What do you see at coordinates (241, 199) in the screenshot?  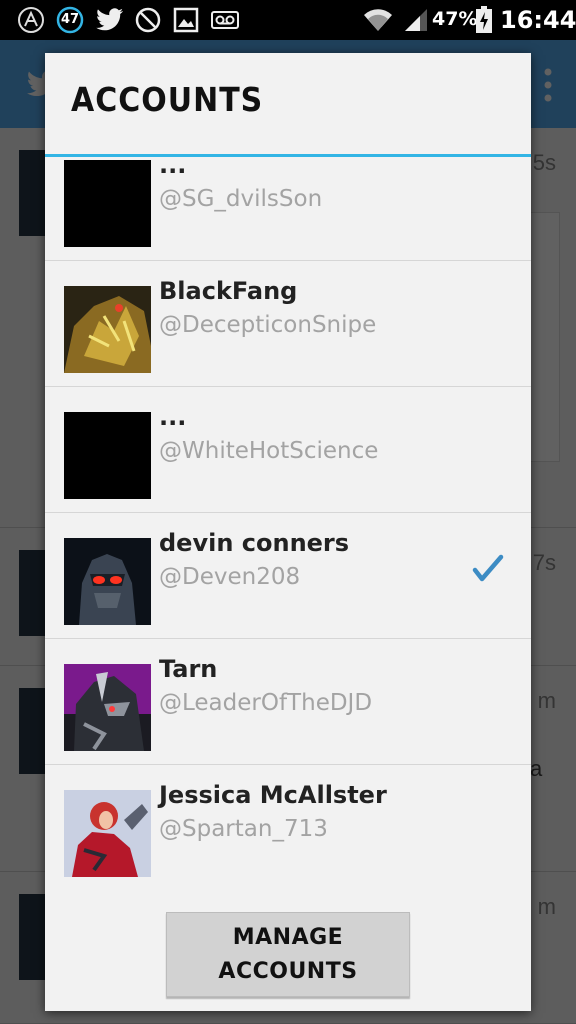 I see `account-handle: @SG_dvilsSon` at bounding box center [241, 199].